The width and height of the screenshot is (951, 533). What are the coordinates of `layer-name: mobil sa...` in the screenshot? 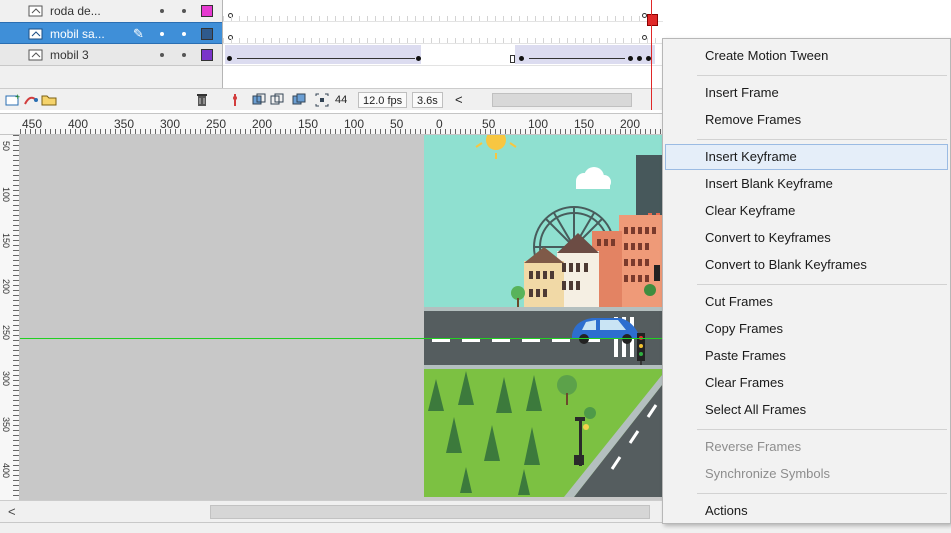 It's located at (77, 34).